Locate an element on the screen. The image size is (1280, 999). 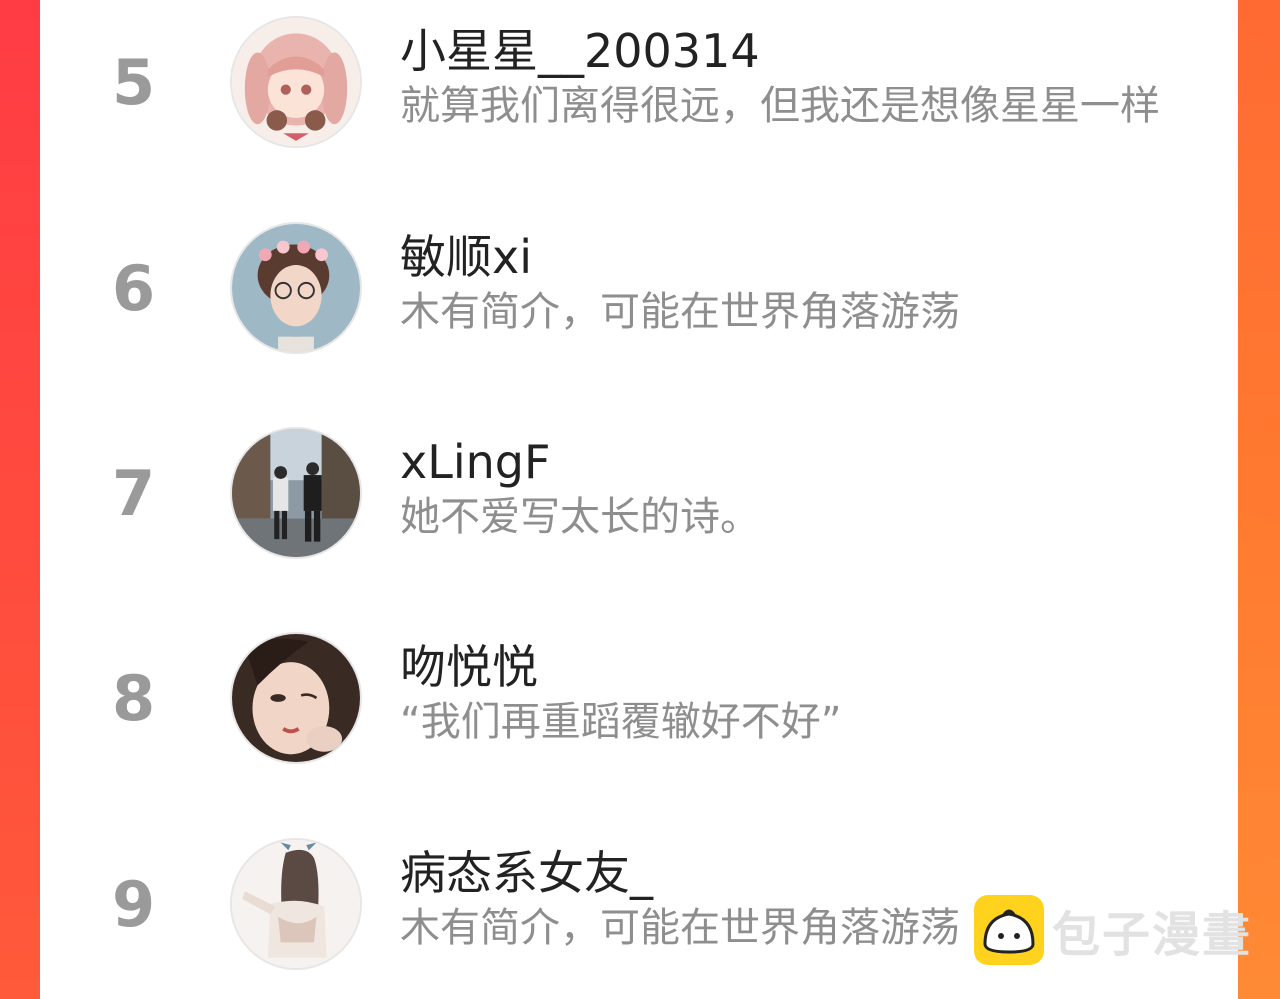
user-name: 小星星__200314 is located at coordinates (580, 51).